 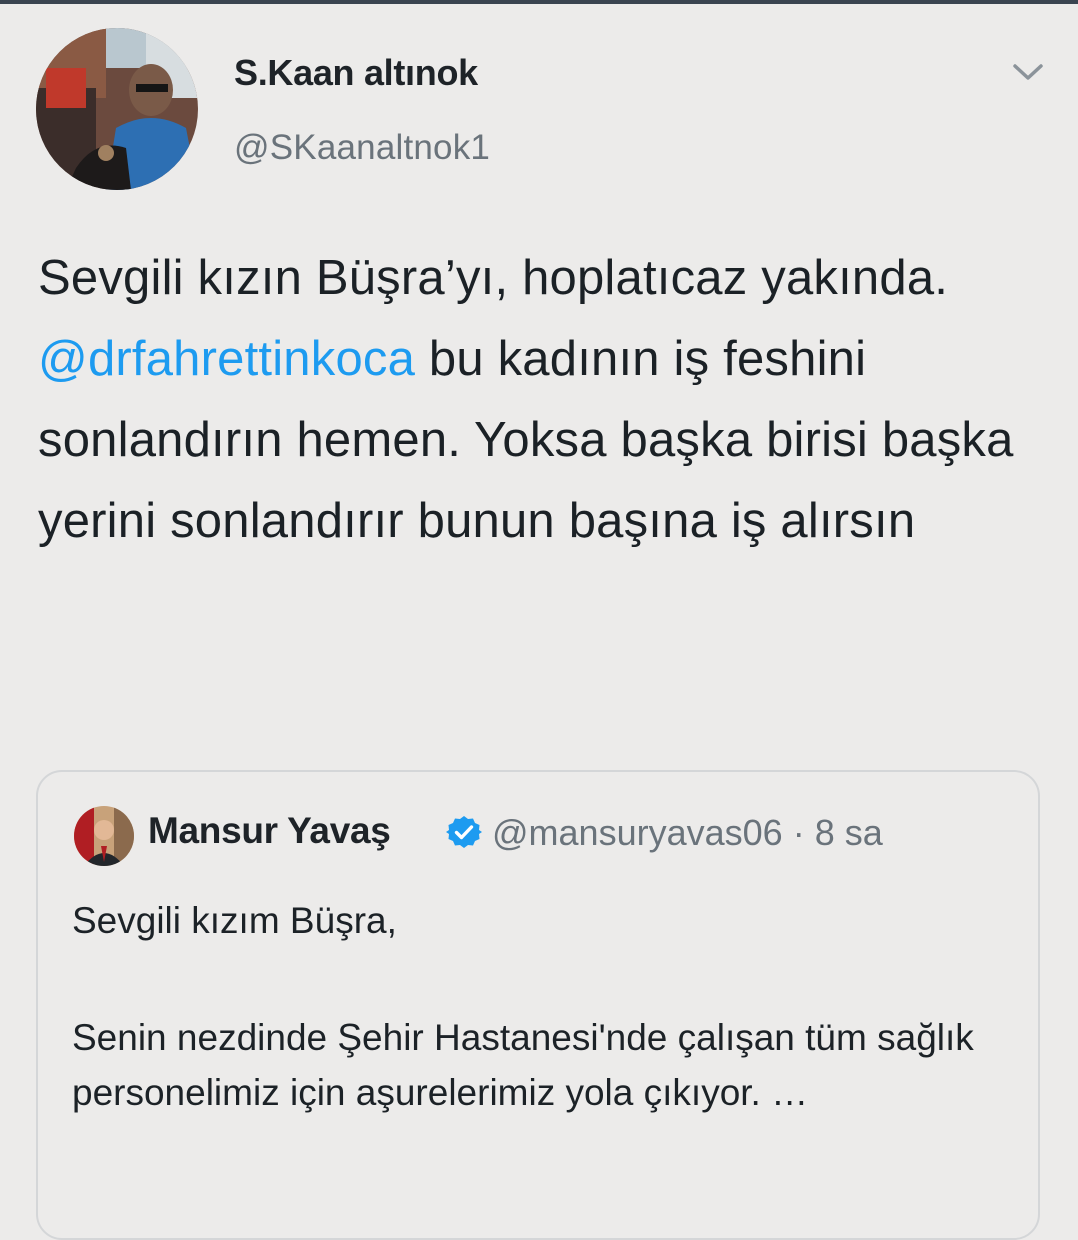 What do you see at coordinates (464, 832) in the screenshot?
I see `verified-badge-icon` at bounding box center [464, 832].